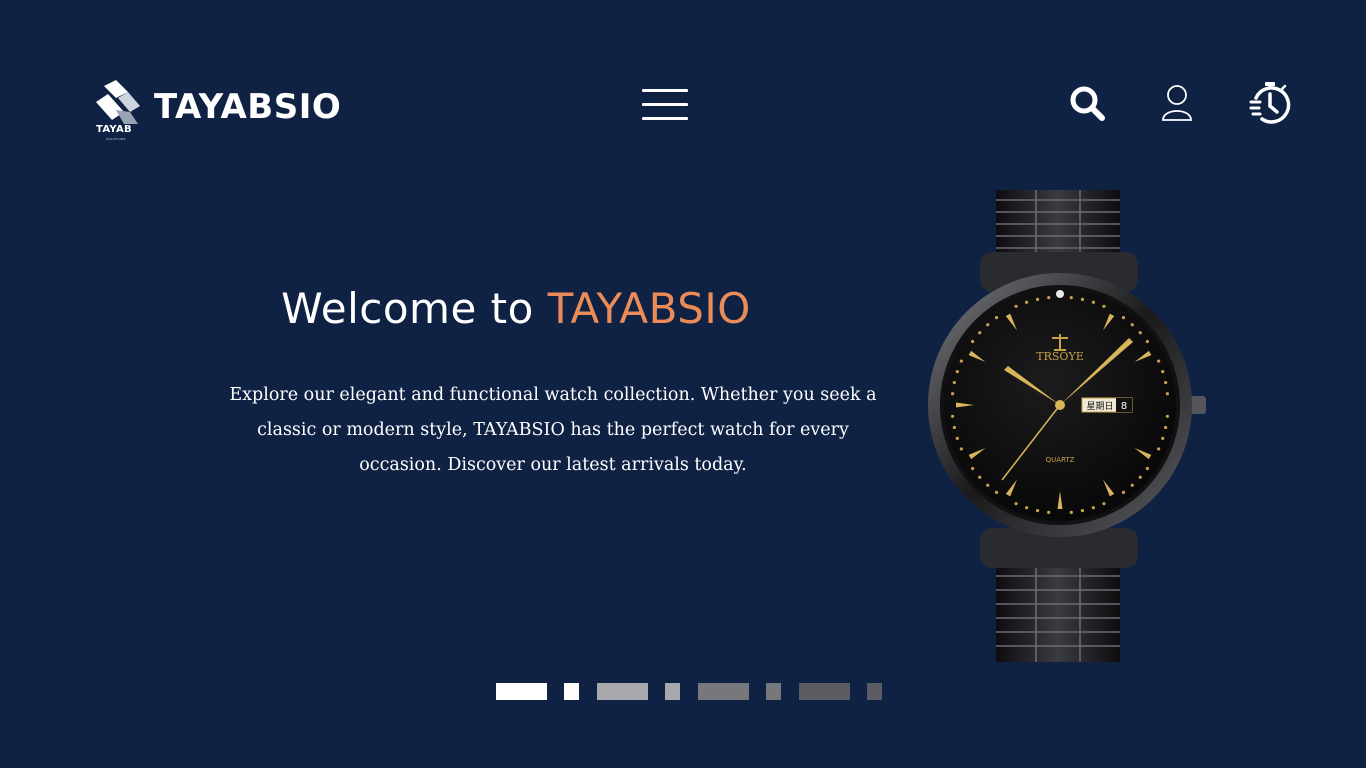 The height and width of the screenshot is (768, 1366). I want to click on brand-name: TAYABSIO, so click(248, 107).